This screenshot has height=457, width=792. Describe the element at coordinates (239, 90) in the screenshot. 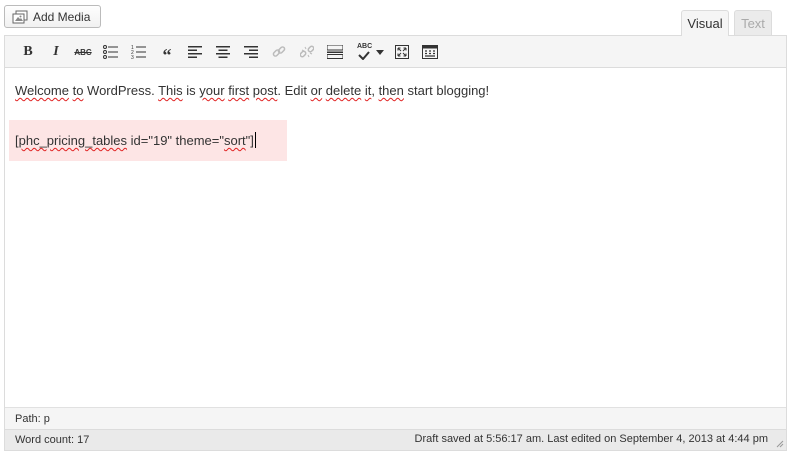

I see `misspelled-word: first` at that location.